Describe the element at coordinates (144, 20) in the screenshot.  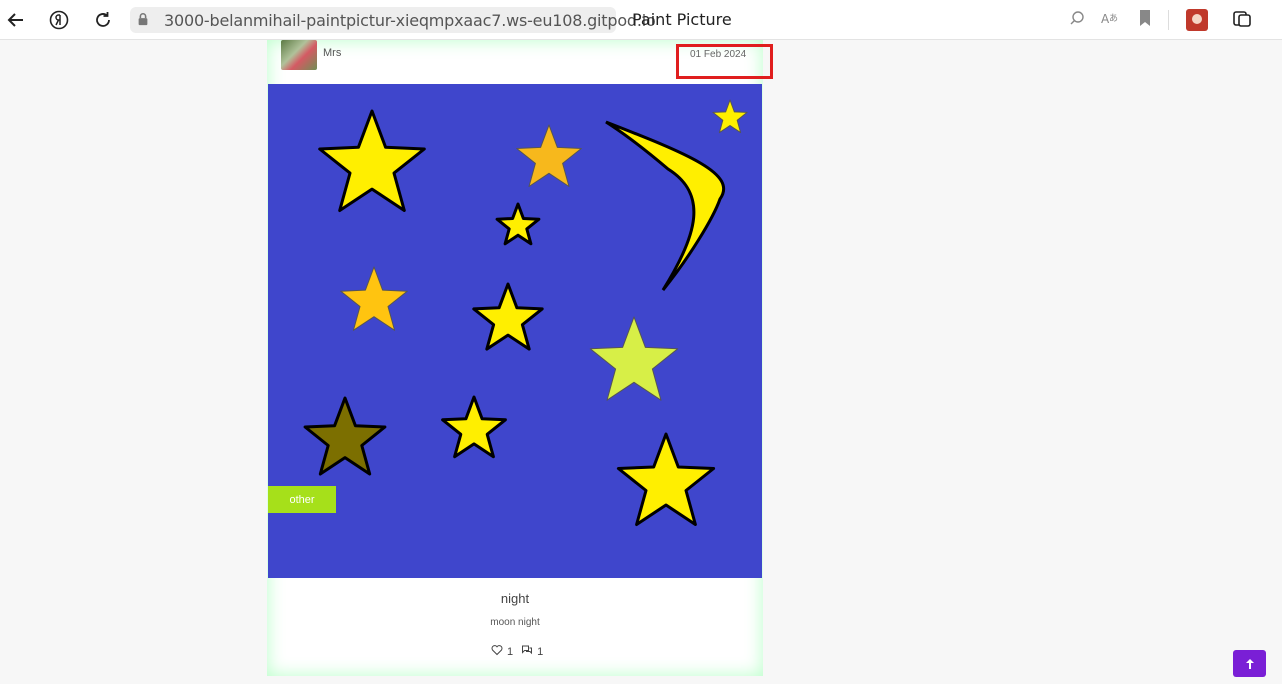
I see `lock-icon` at that location.